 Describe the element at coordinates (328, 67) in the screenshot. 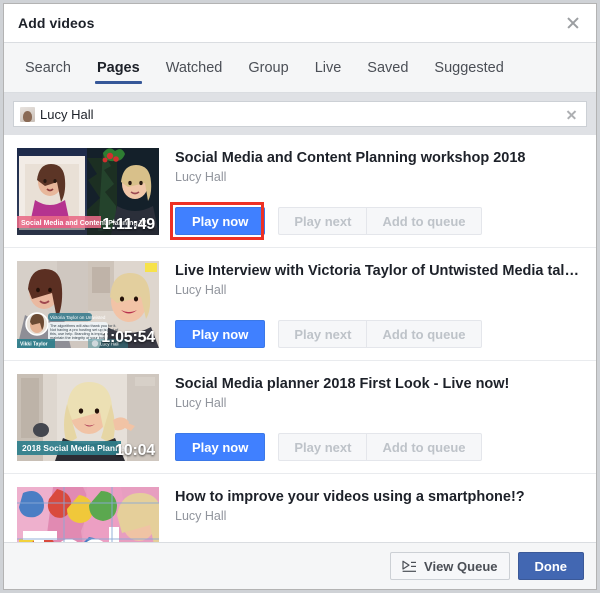

I see `tab-live: Live` at that location.